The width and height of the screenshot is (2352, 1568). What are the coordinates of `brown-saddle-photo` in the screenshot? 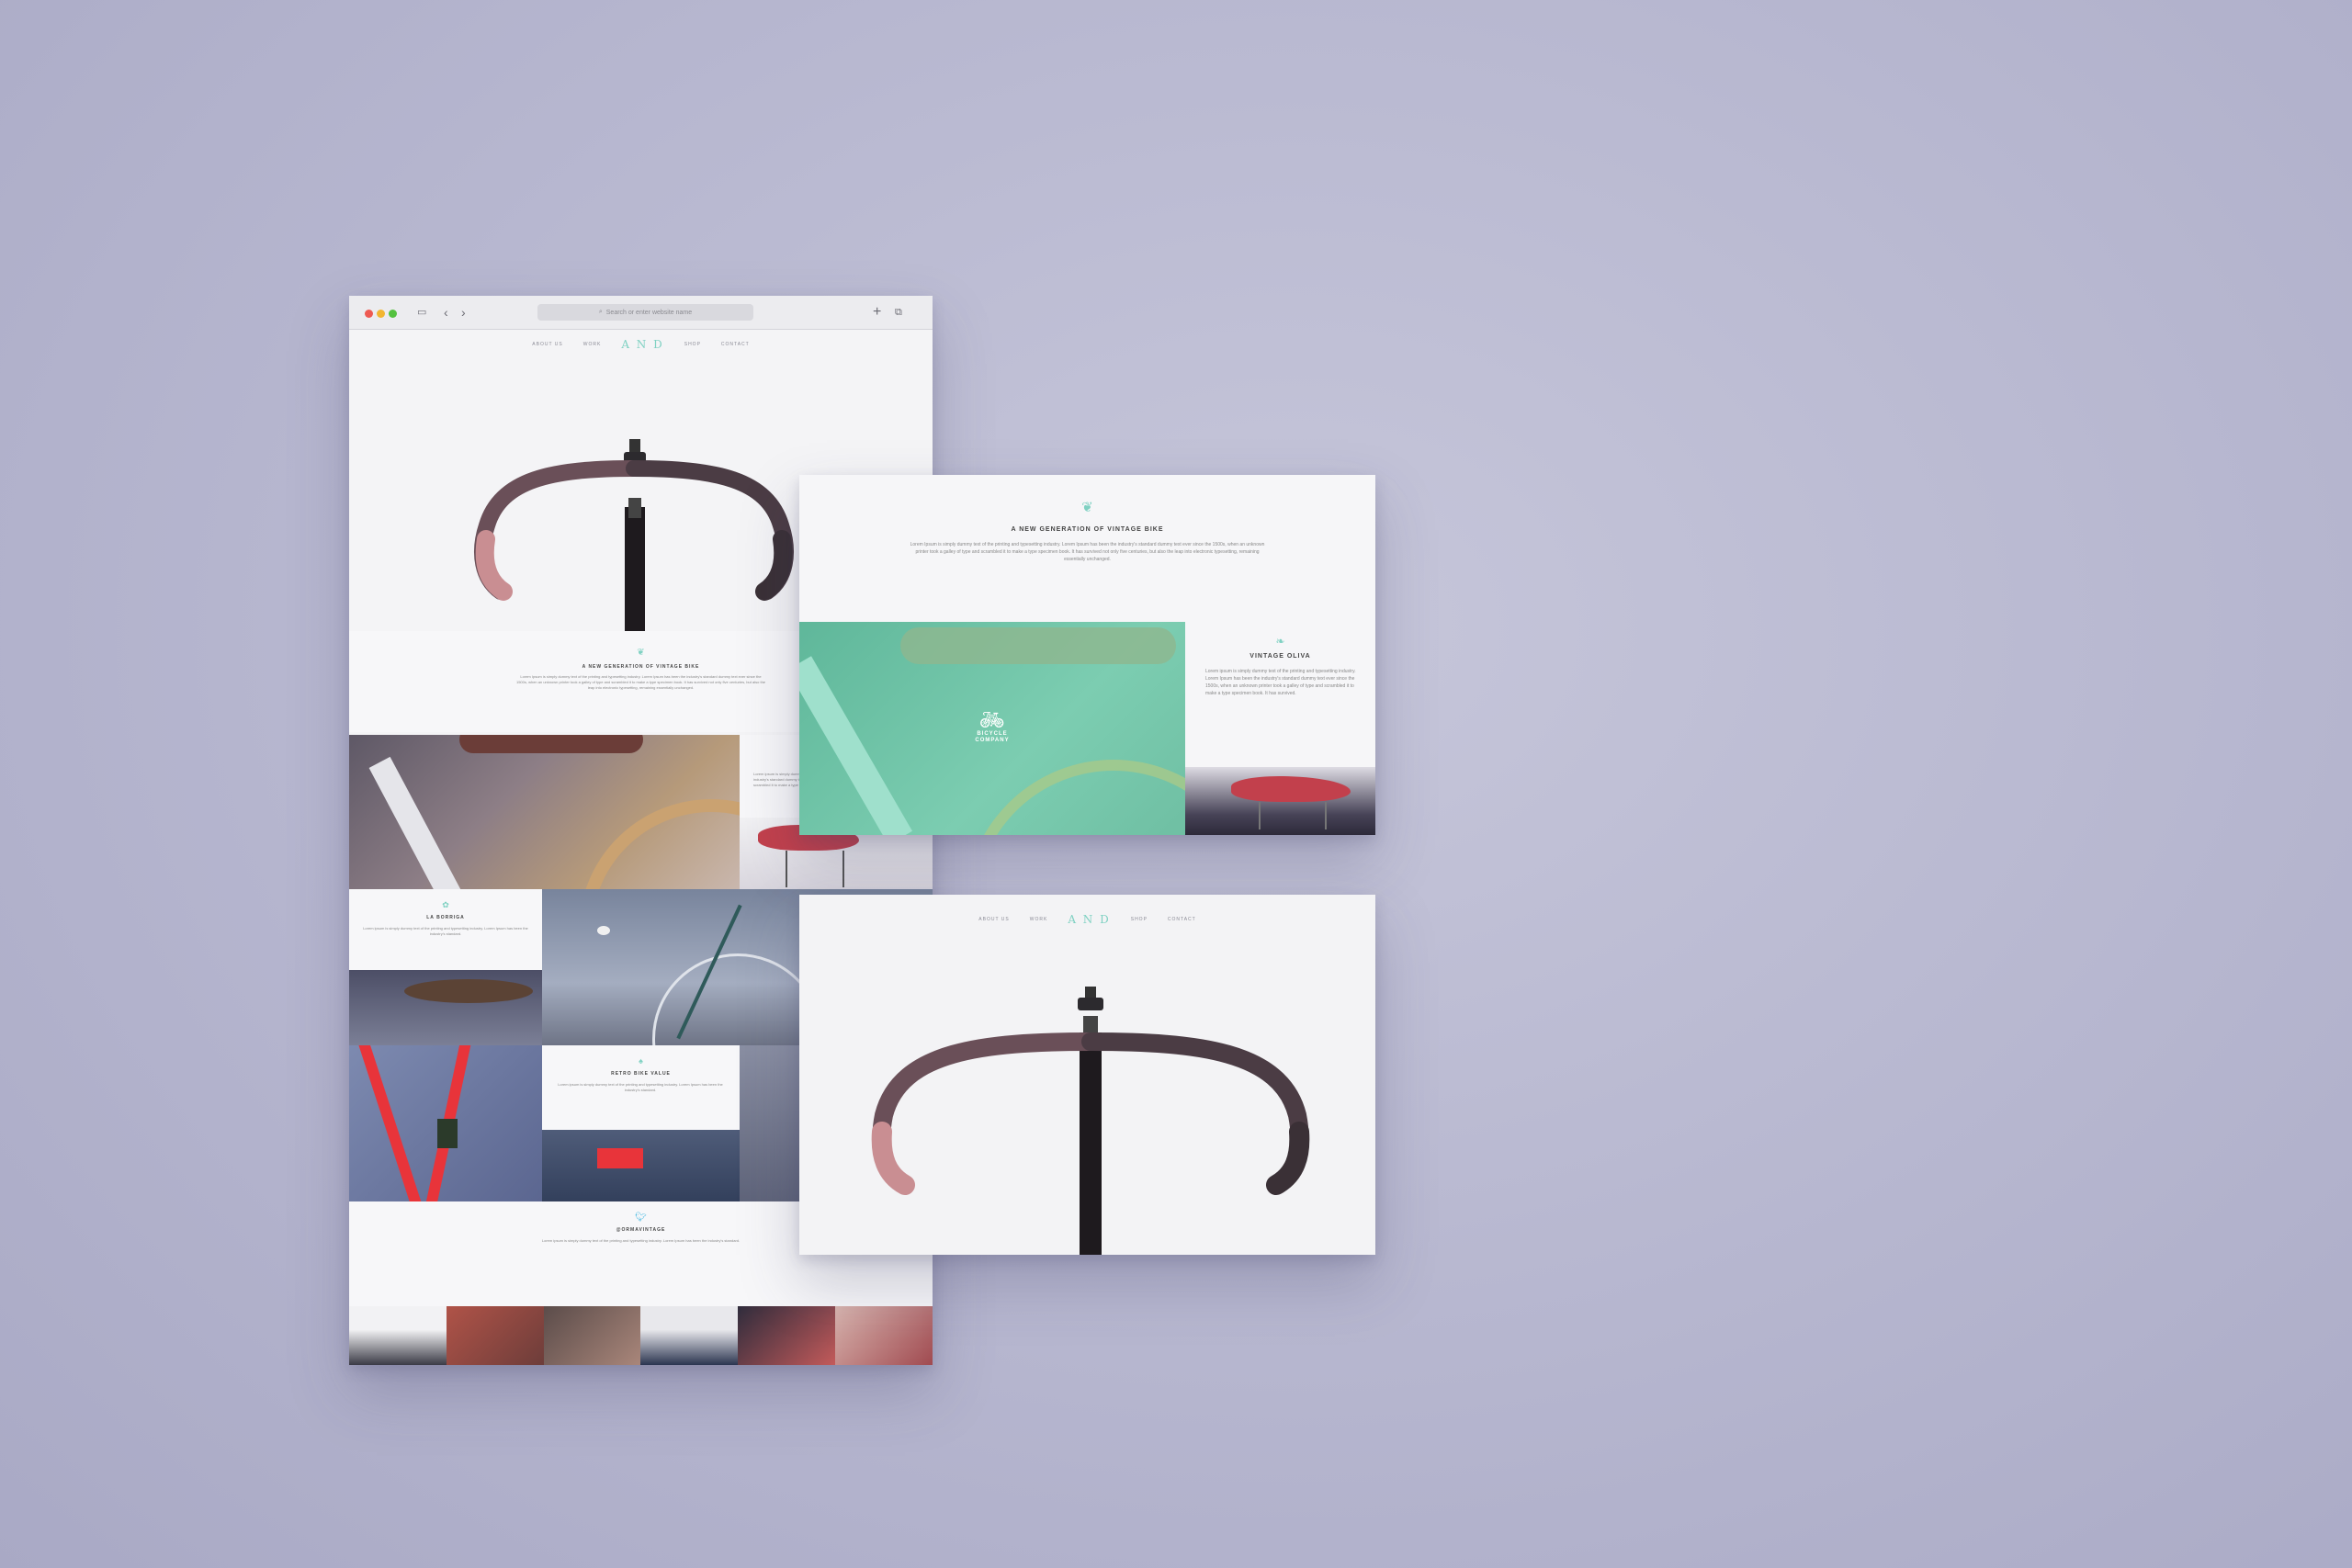 It's located at (445, 1008).